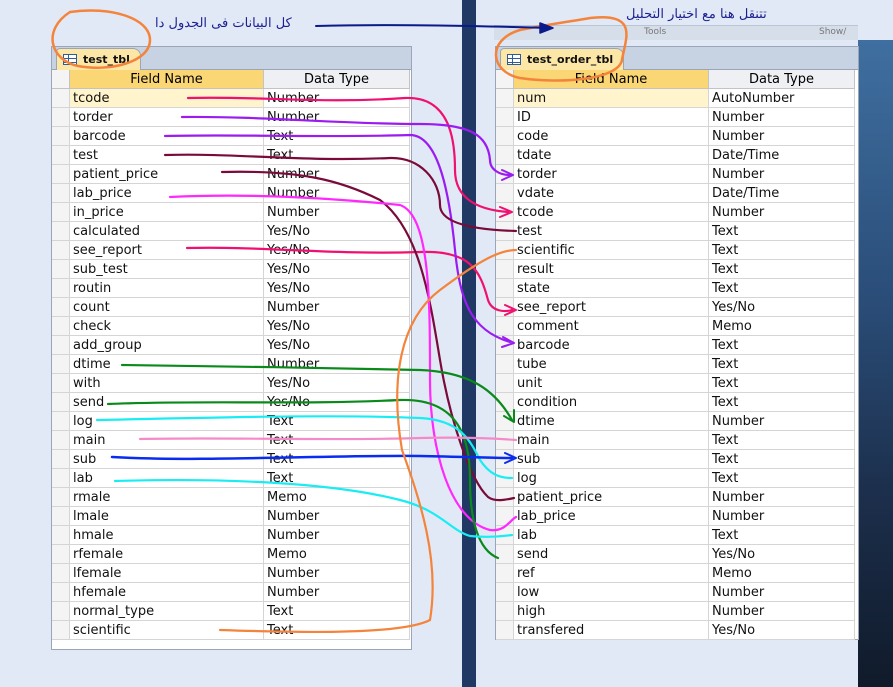  What do you see at coordinates (675, 212) in the screenshot?
I see `field-row: tcode Number` at bounding box center [675, 212].